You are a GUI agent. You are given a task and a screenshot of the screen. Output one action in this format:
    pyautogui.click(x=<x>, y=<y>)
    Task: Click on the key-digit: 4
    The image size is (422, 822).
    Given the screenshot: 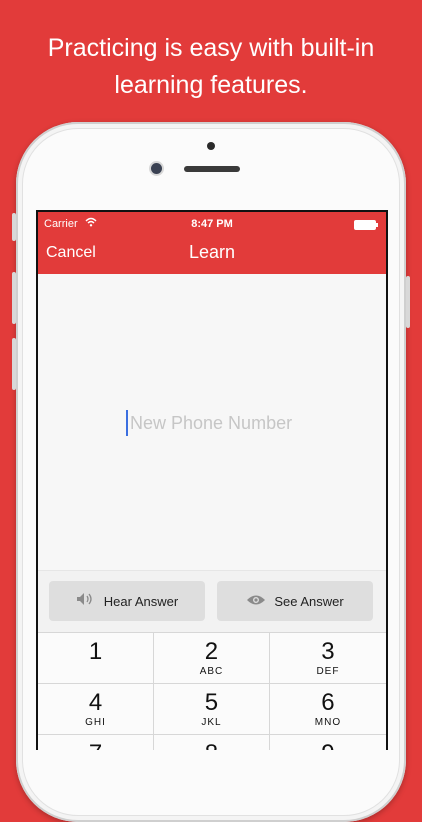 What is the action you would take?
    pyautogui.click(x=95, y=702)
    